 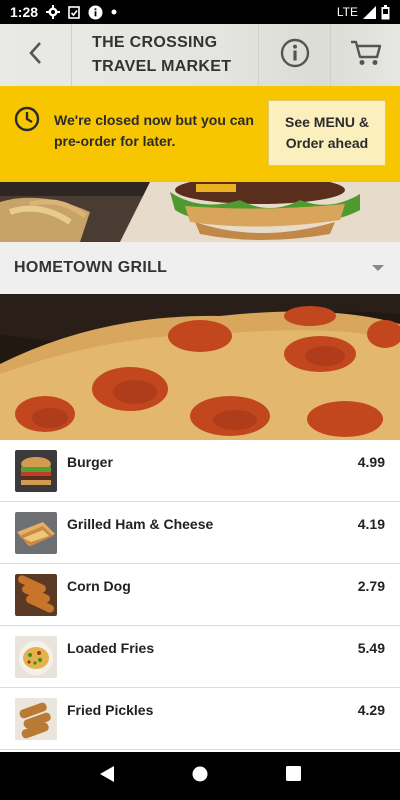 I want to click on menu-item-price: 5.49, so click(x=371, y=647).